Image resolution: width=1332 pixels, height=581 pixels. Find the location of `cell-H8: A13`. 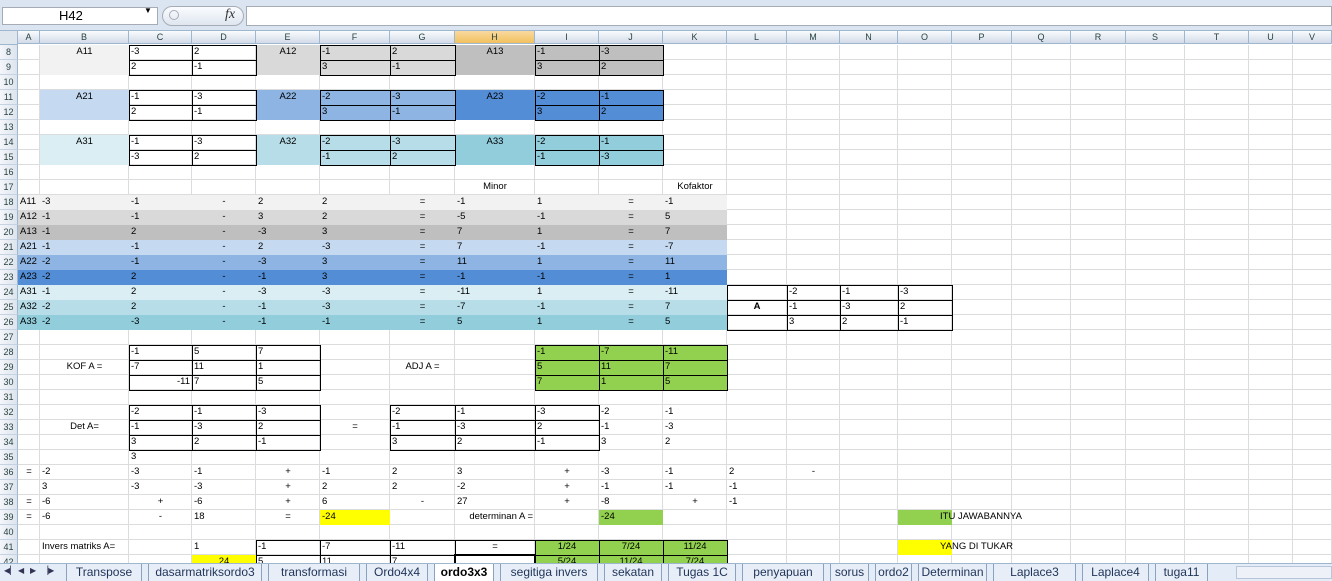

cell-H8: A13 is located at coordinates (495, 52).